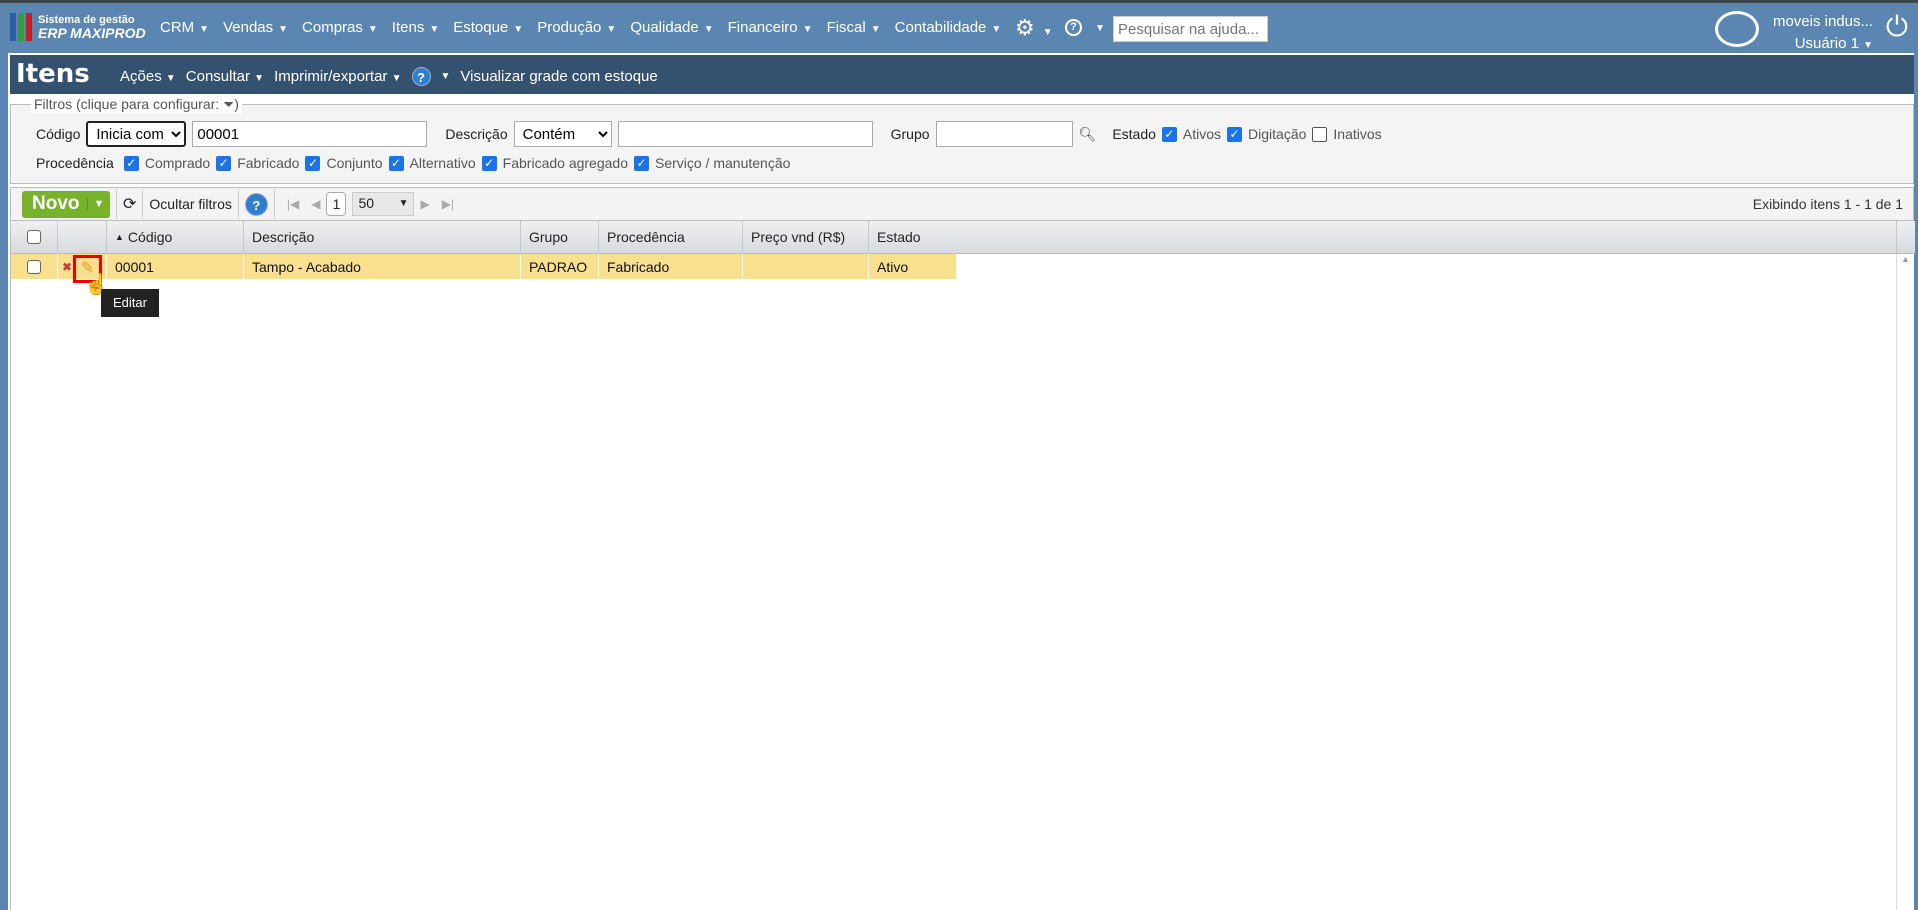  I want to click on cell-grupo: PADRAO, so click(560, 266).